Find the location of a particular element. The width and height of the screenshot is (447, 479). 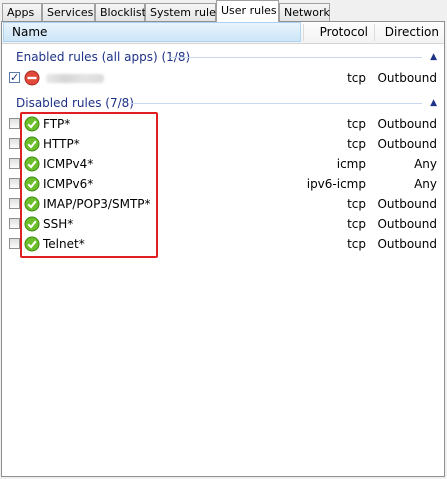

block-icon is located at coordinates (32, 78).